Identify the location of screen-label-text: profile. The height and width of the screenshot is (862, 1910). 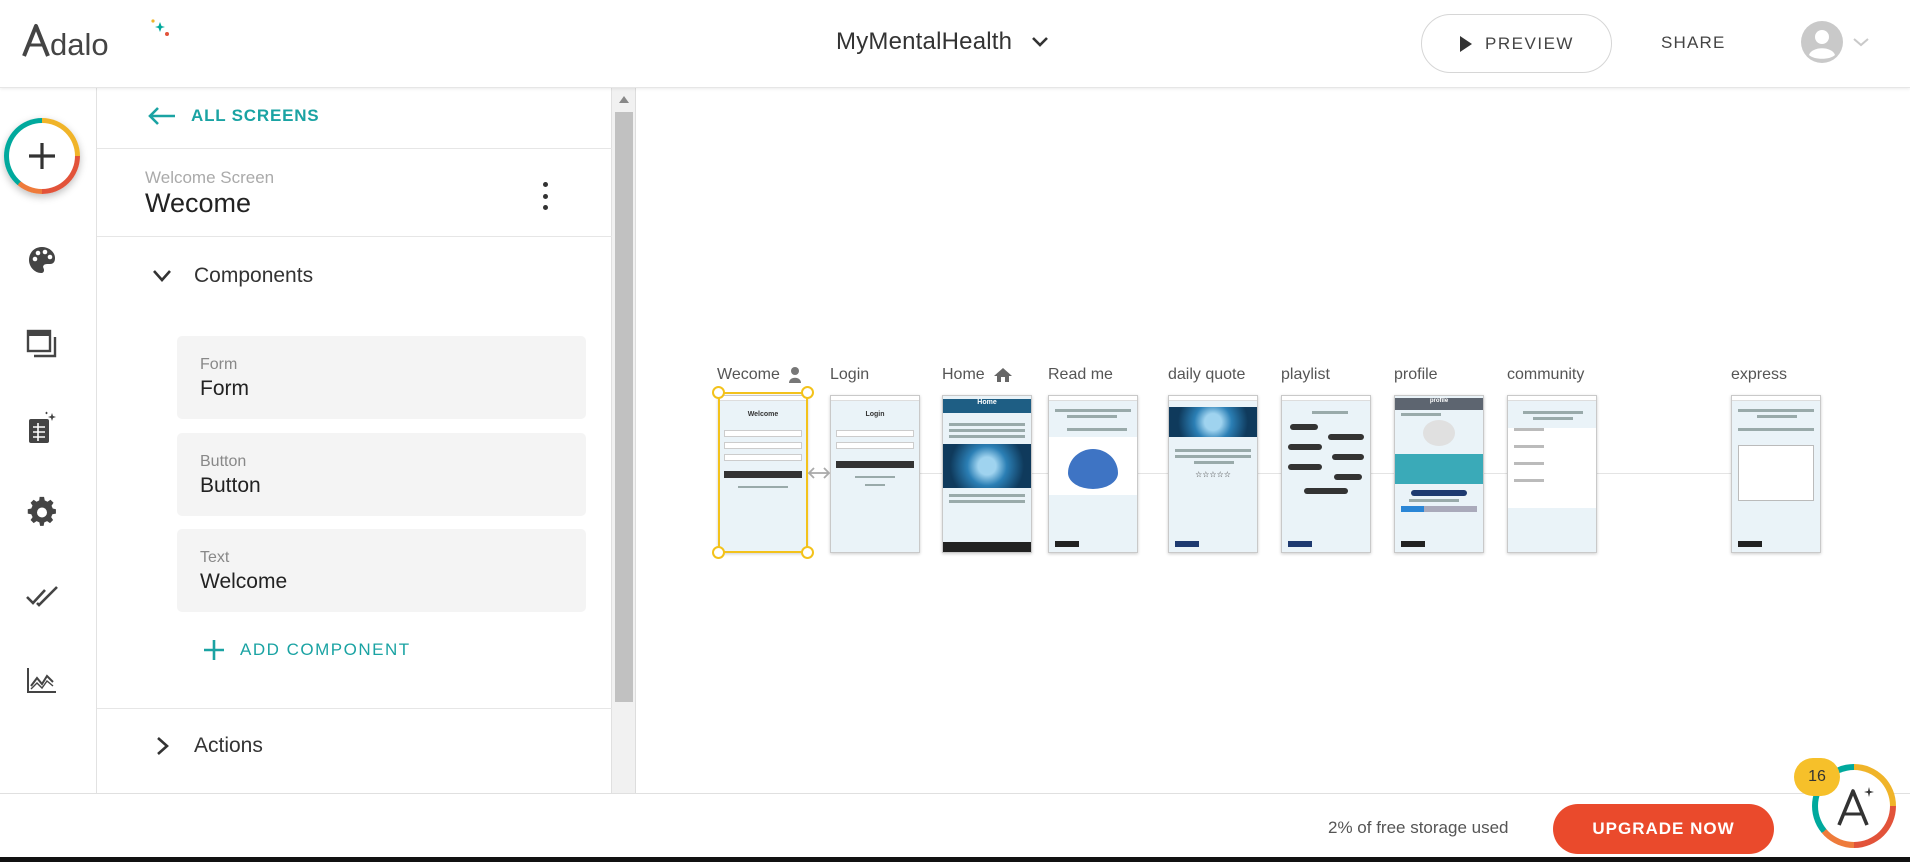
(1416, 374).